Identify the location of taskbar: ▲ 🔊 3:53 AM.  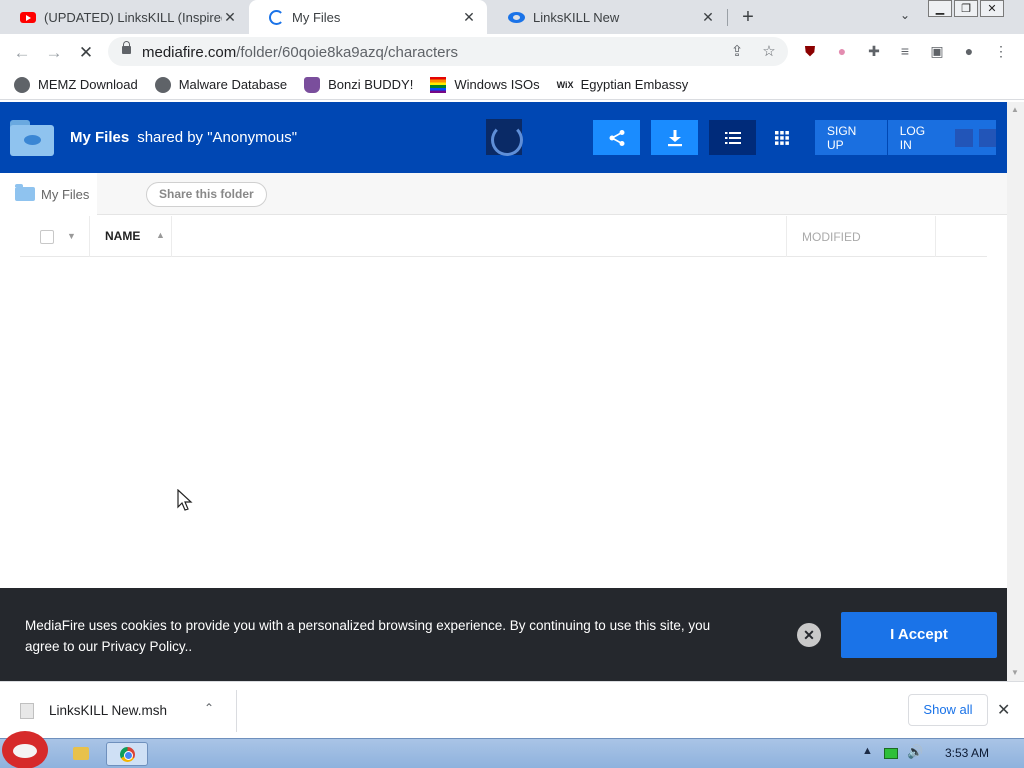
(512, 749).